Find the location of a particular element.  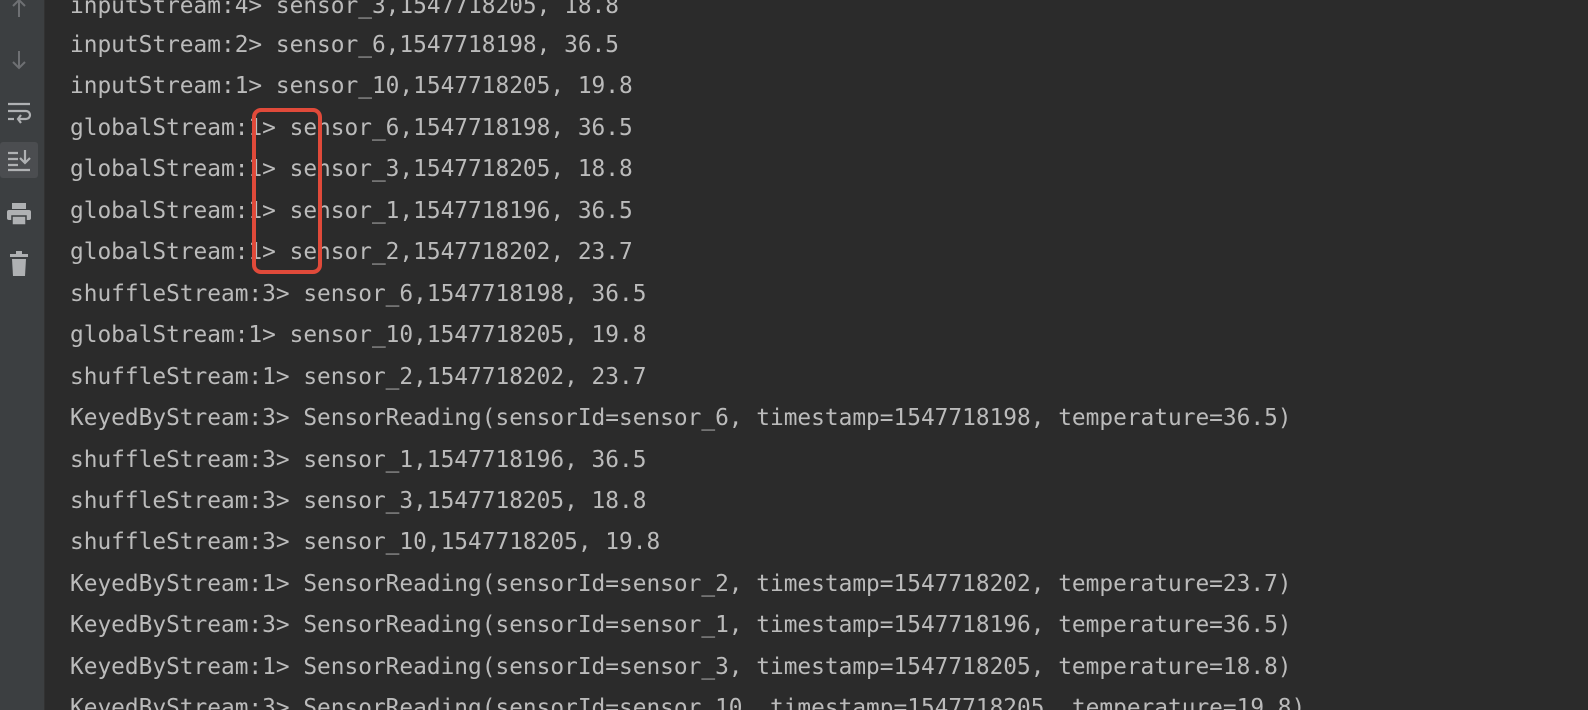

arrow-up-icon is located at coordinates (19, 9).